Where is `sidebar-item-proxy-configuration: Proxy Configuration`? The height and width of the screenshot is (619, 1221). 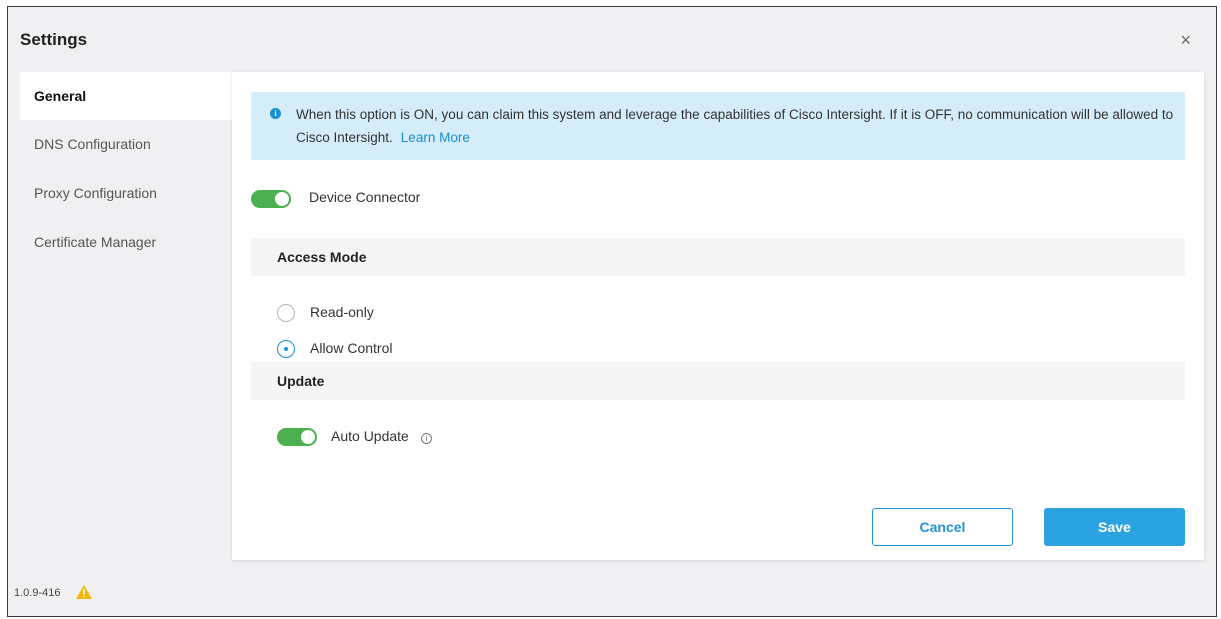 sidebar-item-proxy-configuration: Proxy Configuration is located at coordinates (126, 193).